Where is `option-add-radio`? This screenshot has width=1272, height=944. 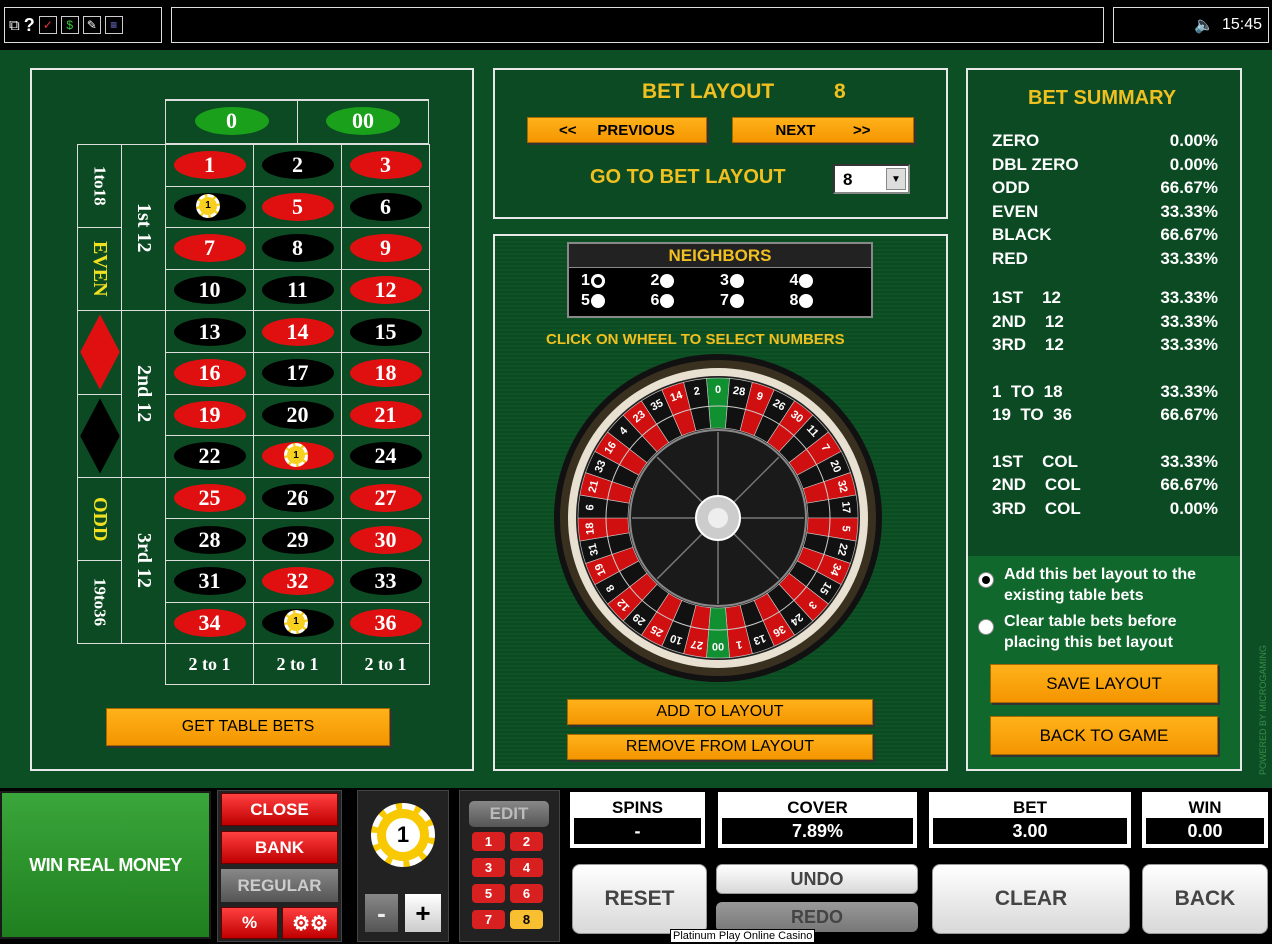 option-add-radio is located at coordinates (986, 580).